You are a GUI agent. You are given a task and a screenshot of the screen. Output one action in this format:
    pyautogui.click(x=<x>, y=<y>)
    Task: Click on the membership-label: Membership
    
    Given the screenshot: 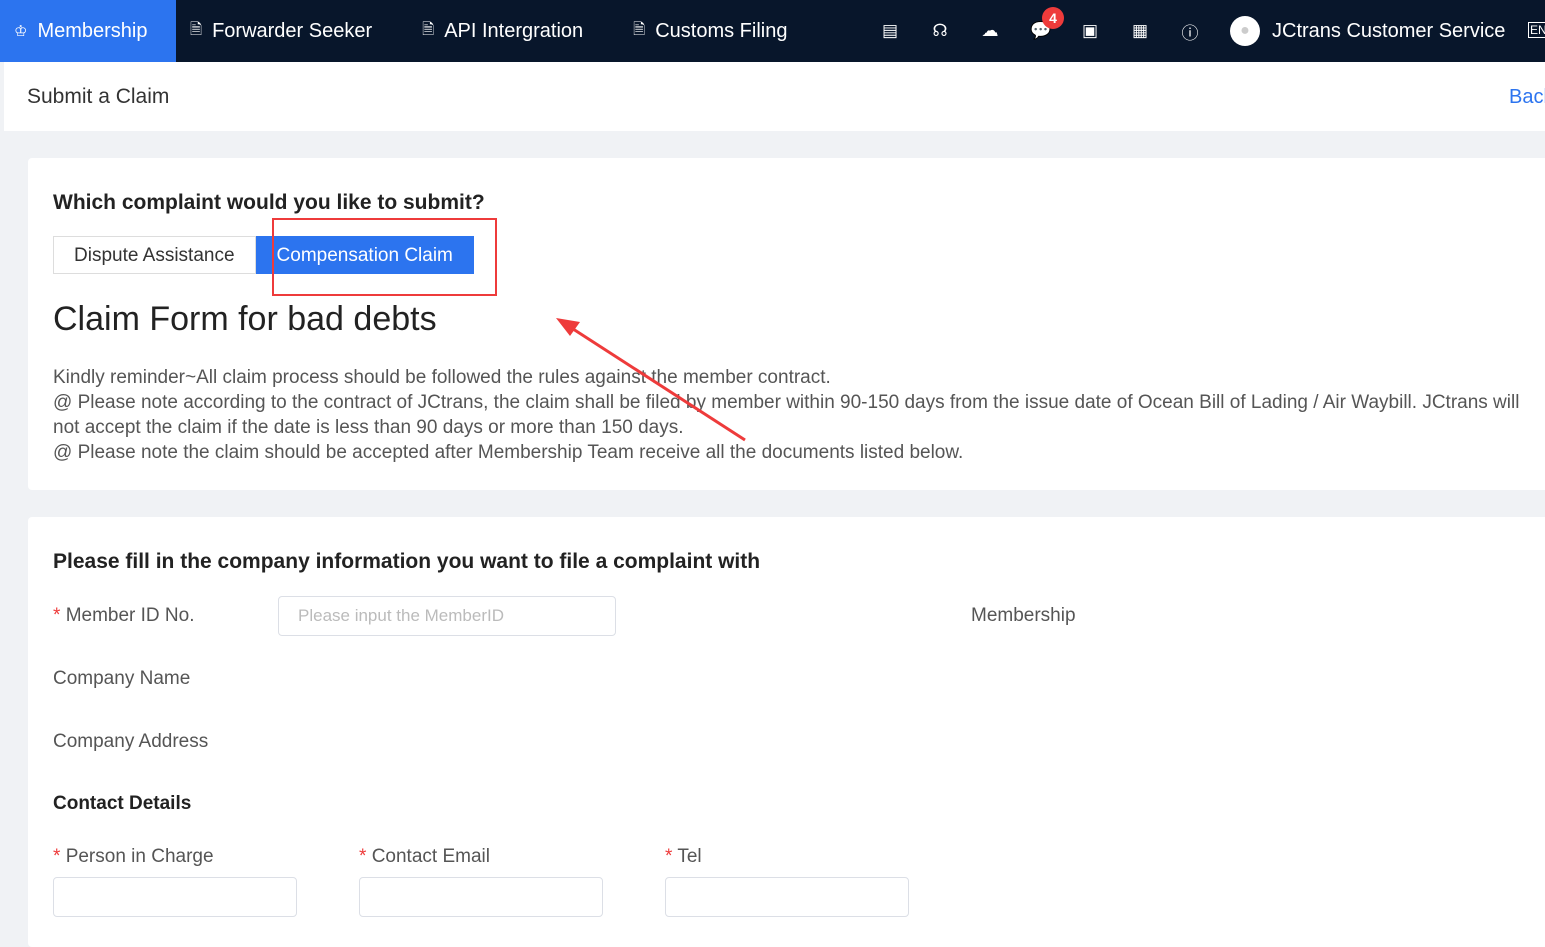 What is the action you would take?
    pyautogui.click(x=1023, y=615)
    